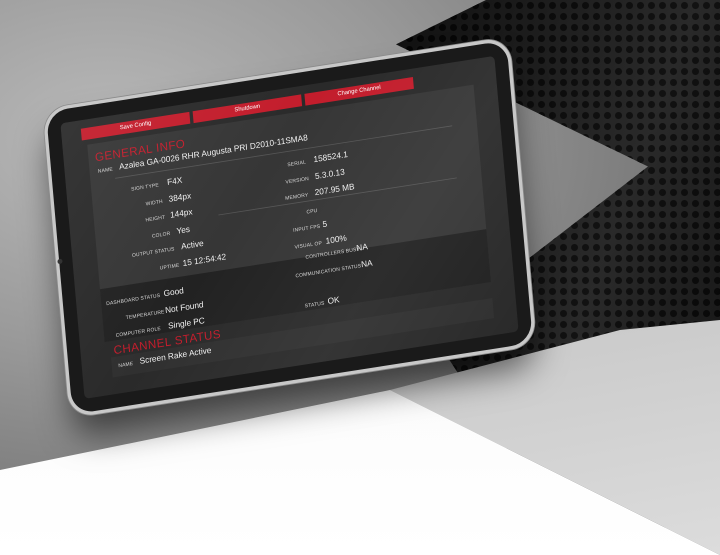 The height and width of the screenshot is (555, 720). I want to click on input-fps-label: INPUT FPS, so click(306, 229).